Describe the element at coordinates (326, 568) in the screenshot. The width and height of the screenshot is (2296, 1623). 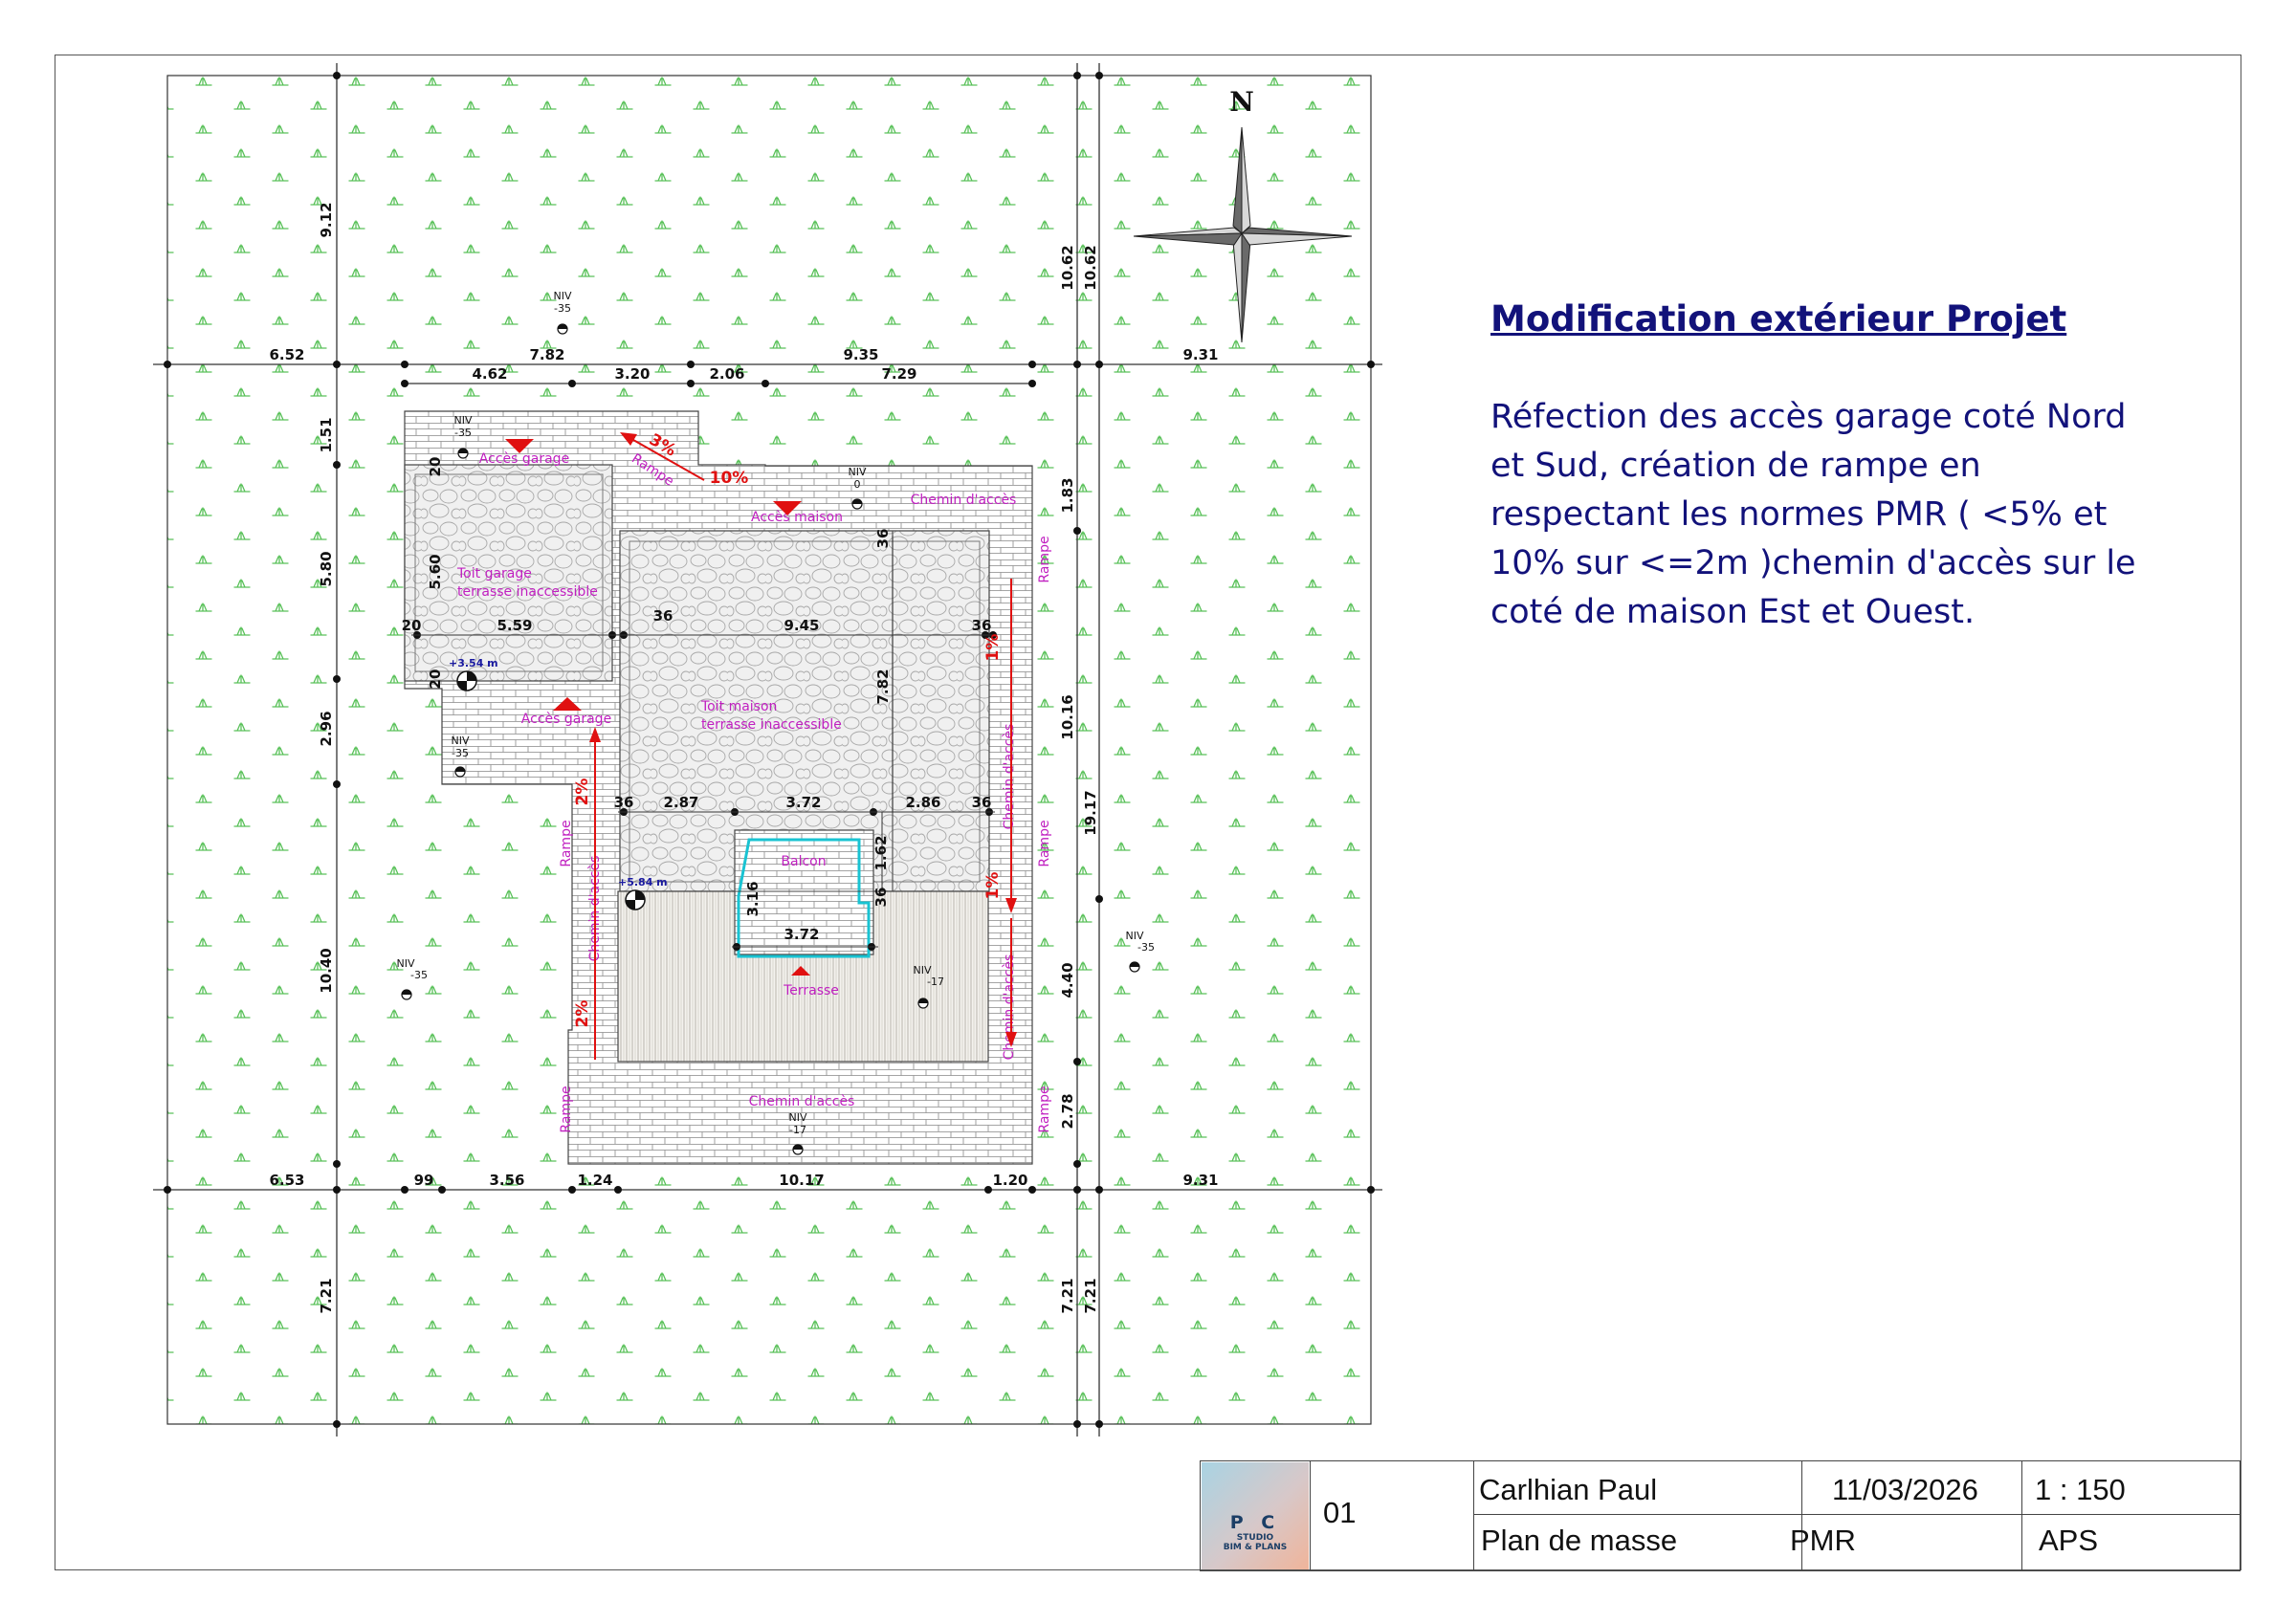
I see `dim: 5.80` at that location.